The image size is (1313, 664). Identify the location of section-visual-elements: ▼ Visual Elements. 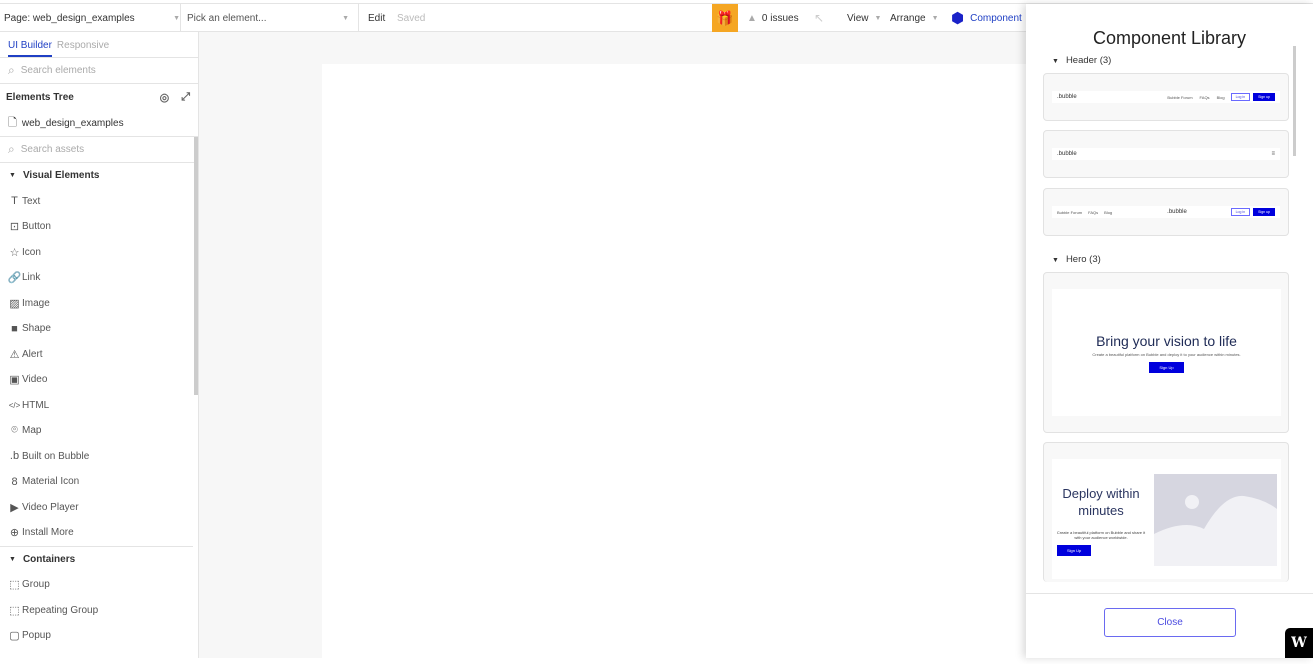
(99, 176).